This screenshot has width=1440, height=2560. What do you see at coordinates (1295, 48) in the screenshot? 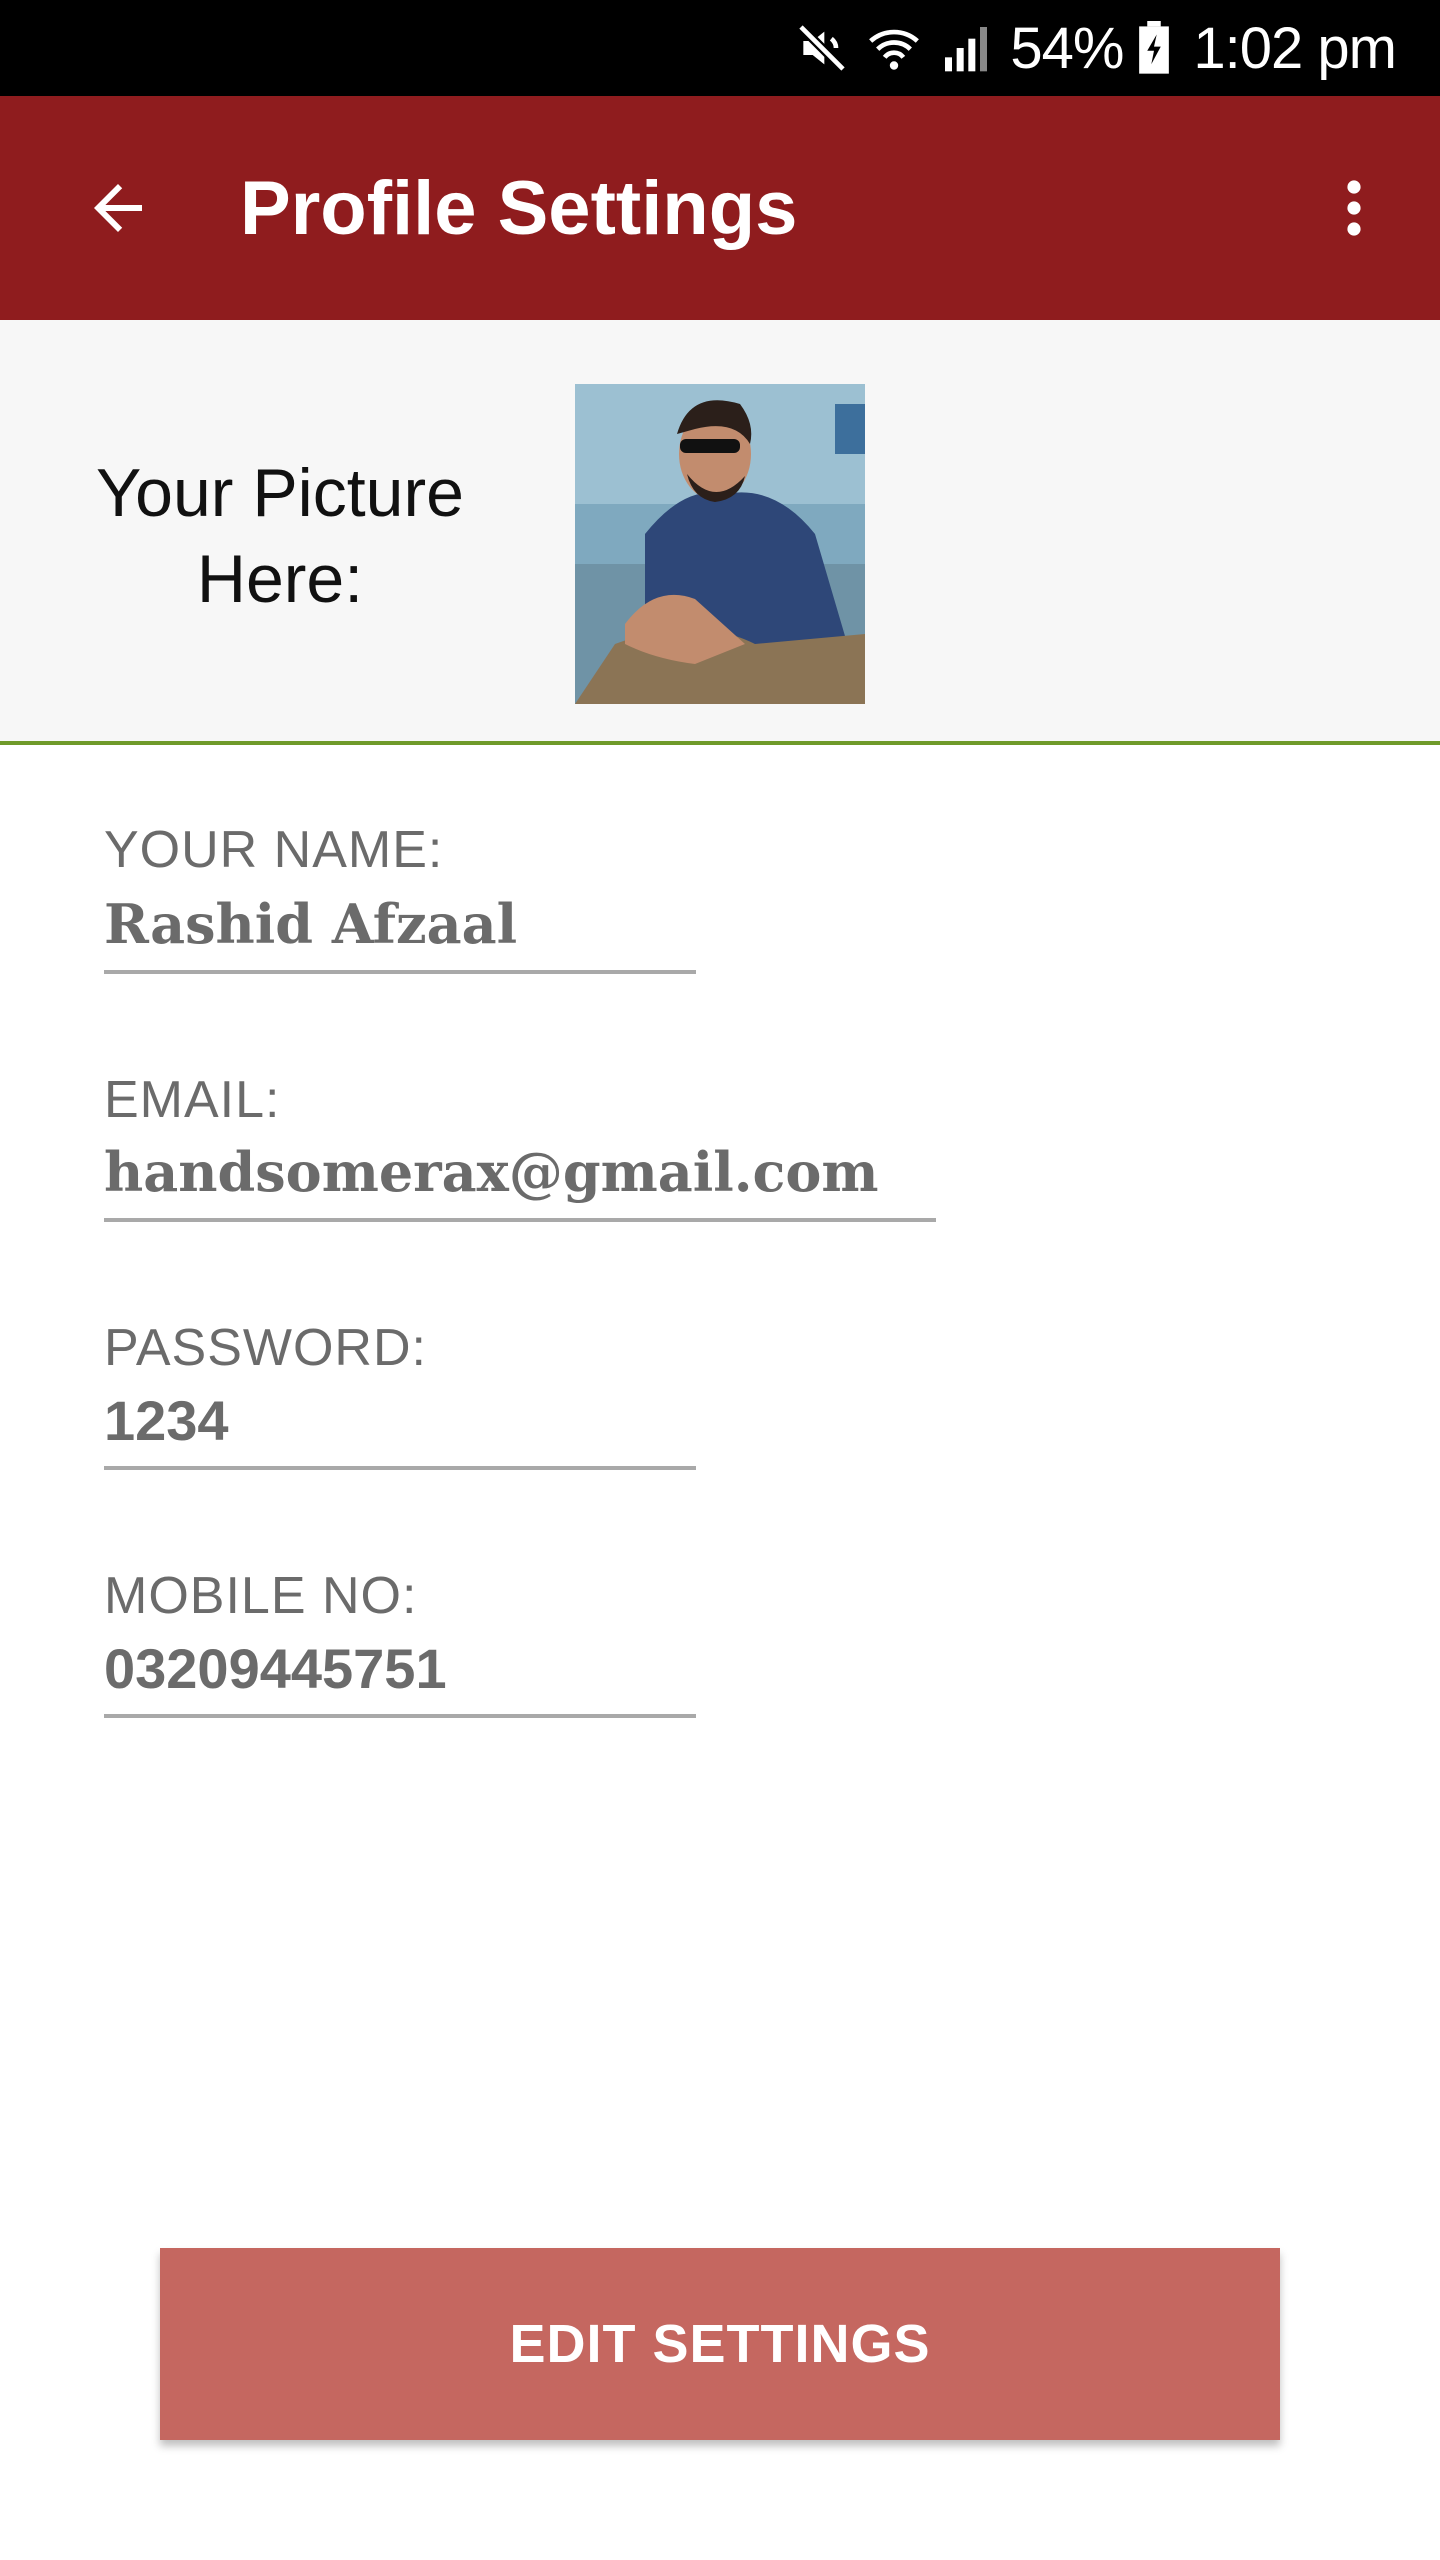
I see `clock: 1:02 pm` at bounding box center [1295, 48].